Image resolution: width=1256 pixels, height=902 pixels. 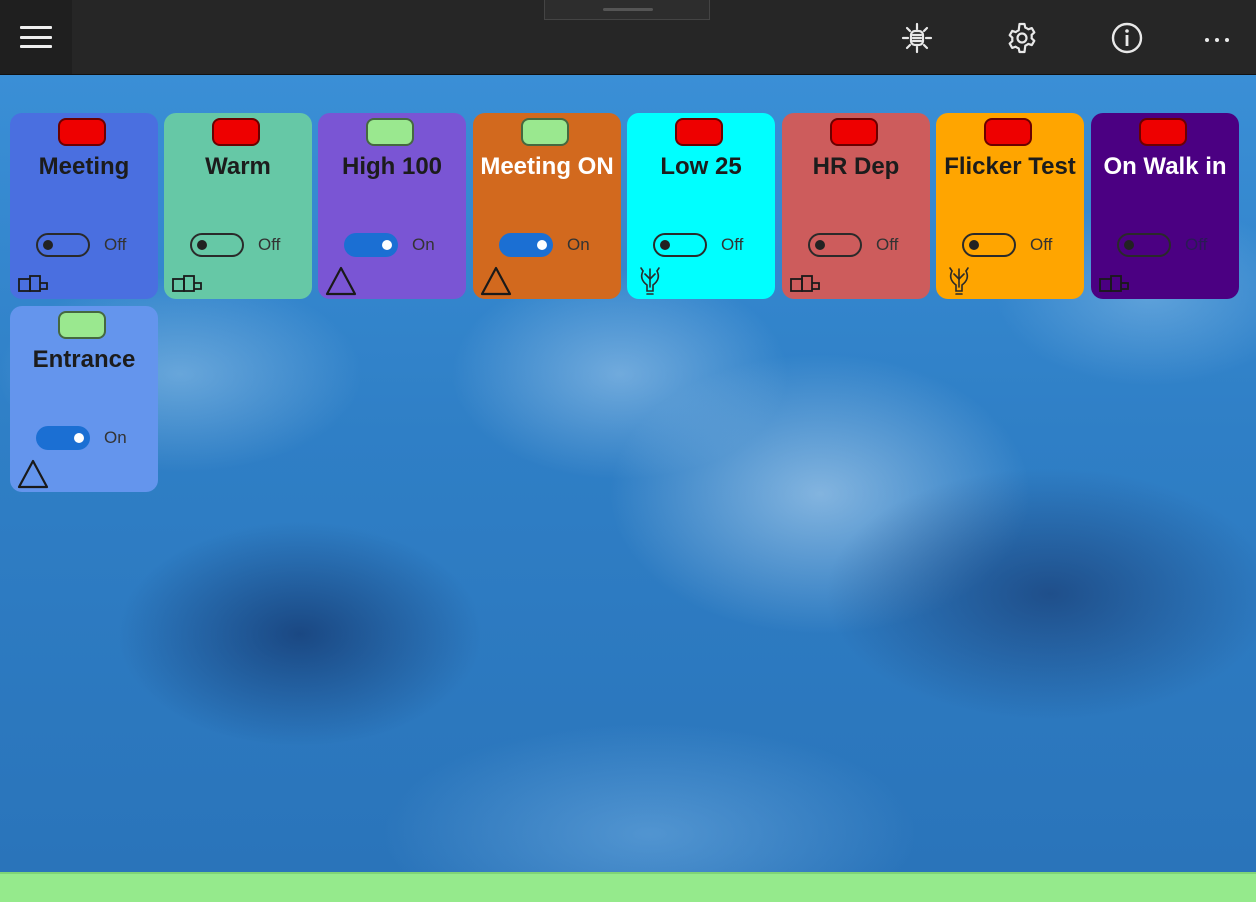 I want to click on more-button, so click(x=1217, y=38).